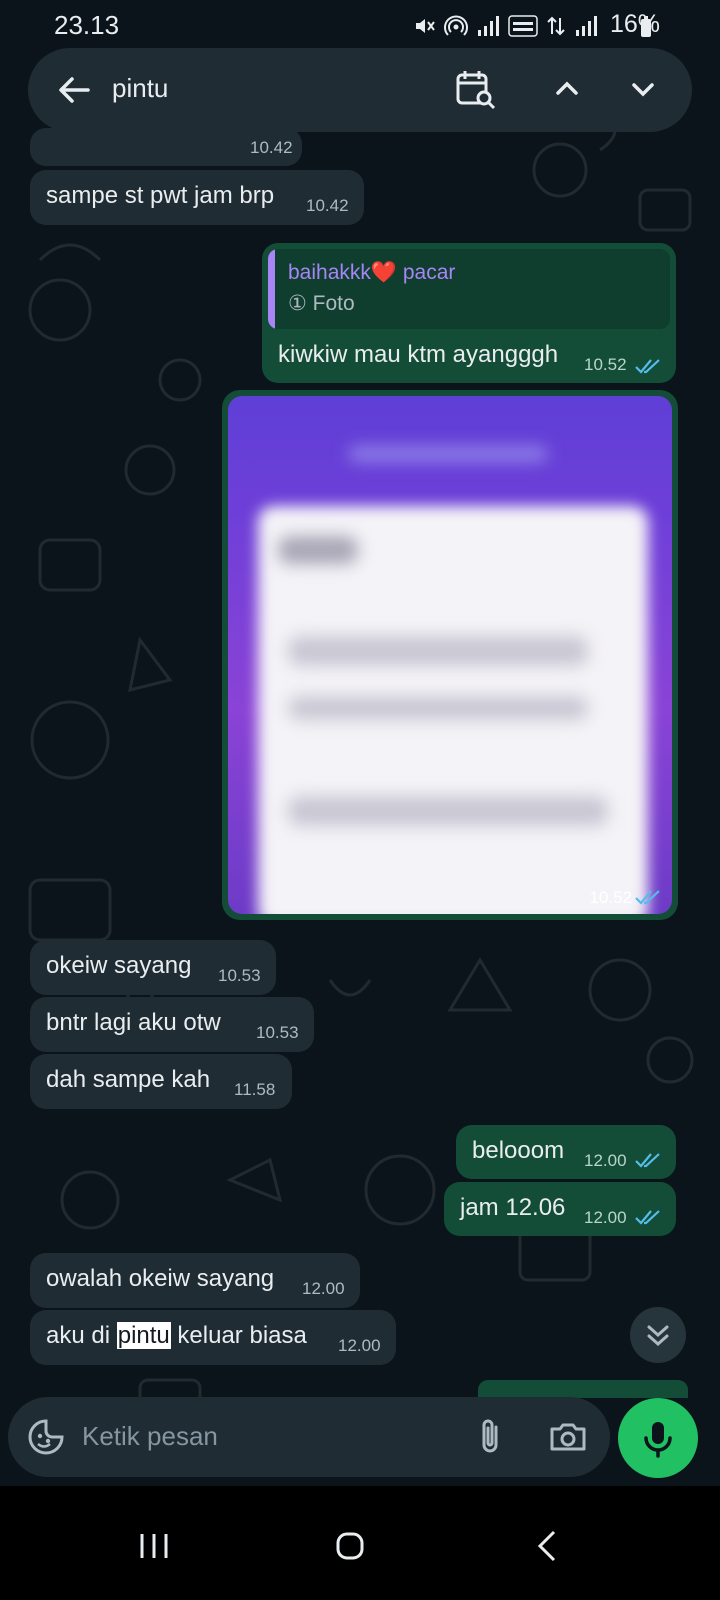 Image resolution: width=720 pixels, height=1600 pixels. What do you see at coordinates (566, 1152) in the screenshot?
I see `outgoing-message: belooom 12.00` at bounding box center [566, 1152].